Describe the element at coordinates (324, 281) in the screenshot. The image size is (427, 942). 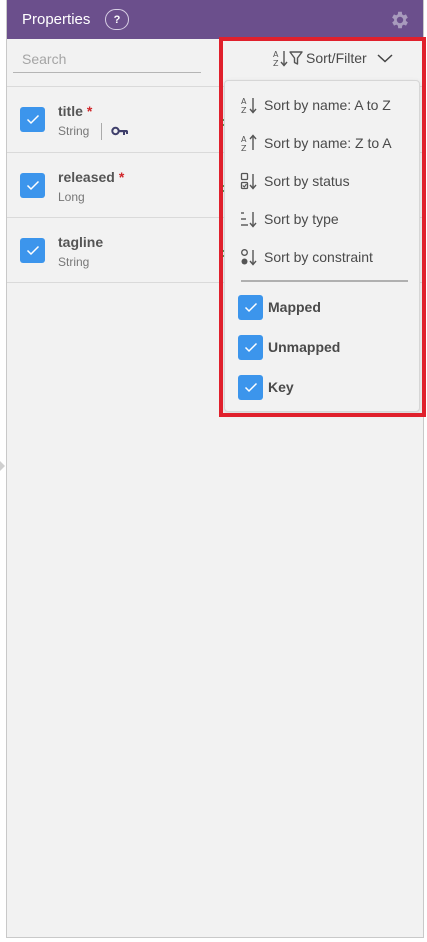
I see `dropdown-divider` at that location.